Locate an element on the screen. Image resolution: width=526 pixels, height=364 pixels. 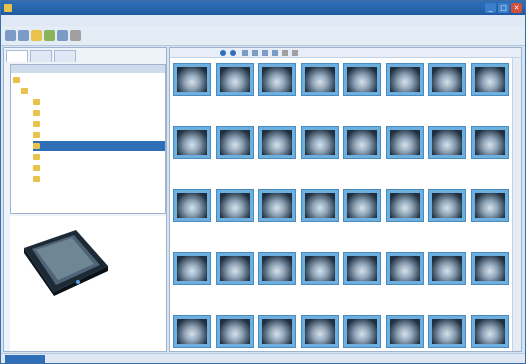
tree-node-selected is located at coordinates (99, 146).